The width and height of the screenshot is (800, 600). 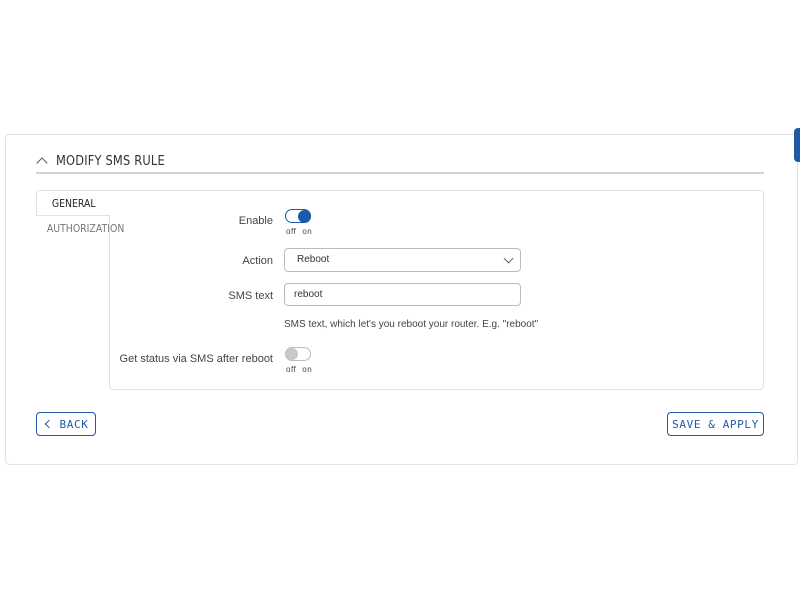 I want to click on sms-text-input, so click(x=402, y=294).